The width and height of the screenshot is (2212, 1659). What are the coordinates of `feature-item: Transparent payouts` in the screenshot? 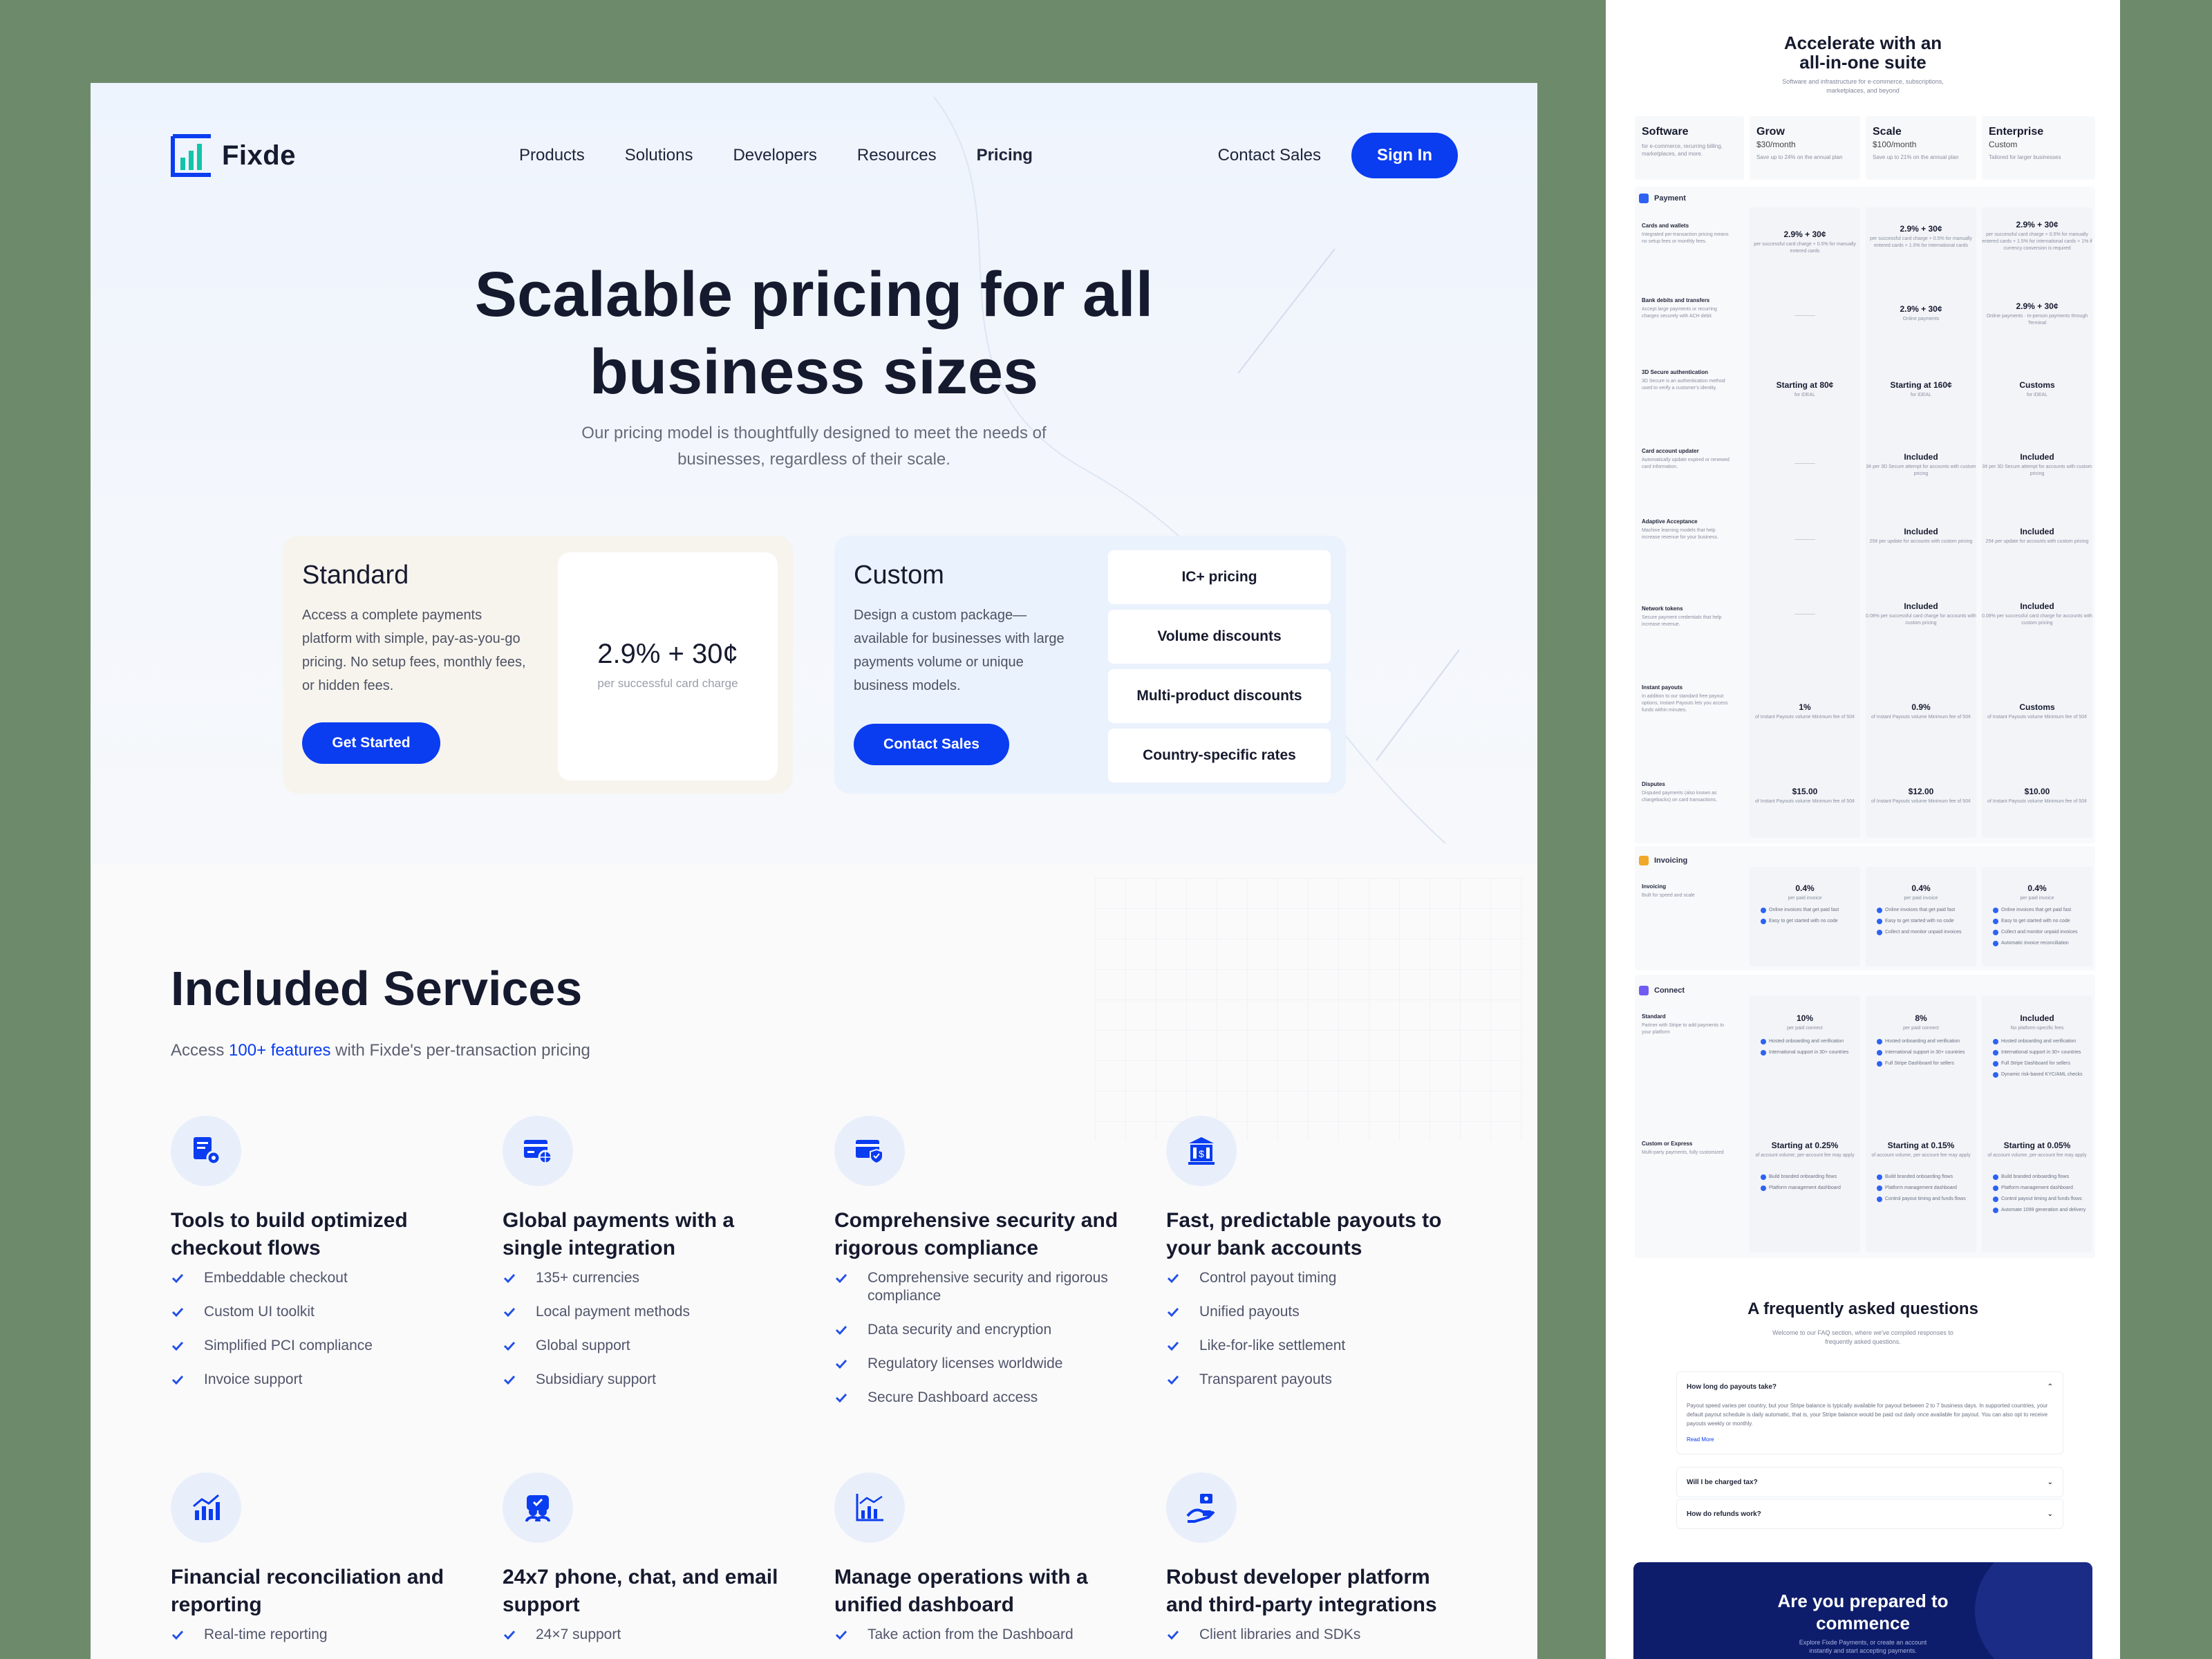 It's located at (1311, 1380).